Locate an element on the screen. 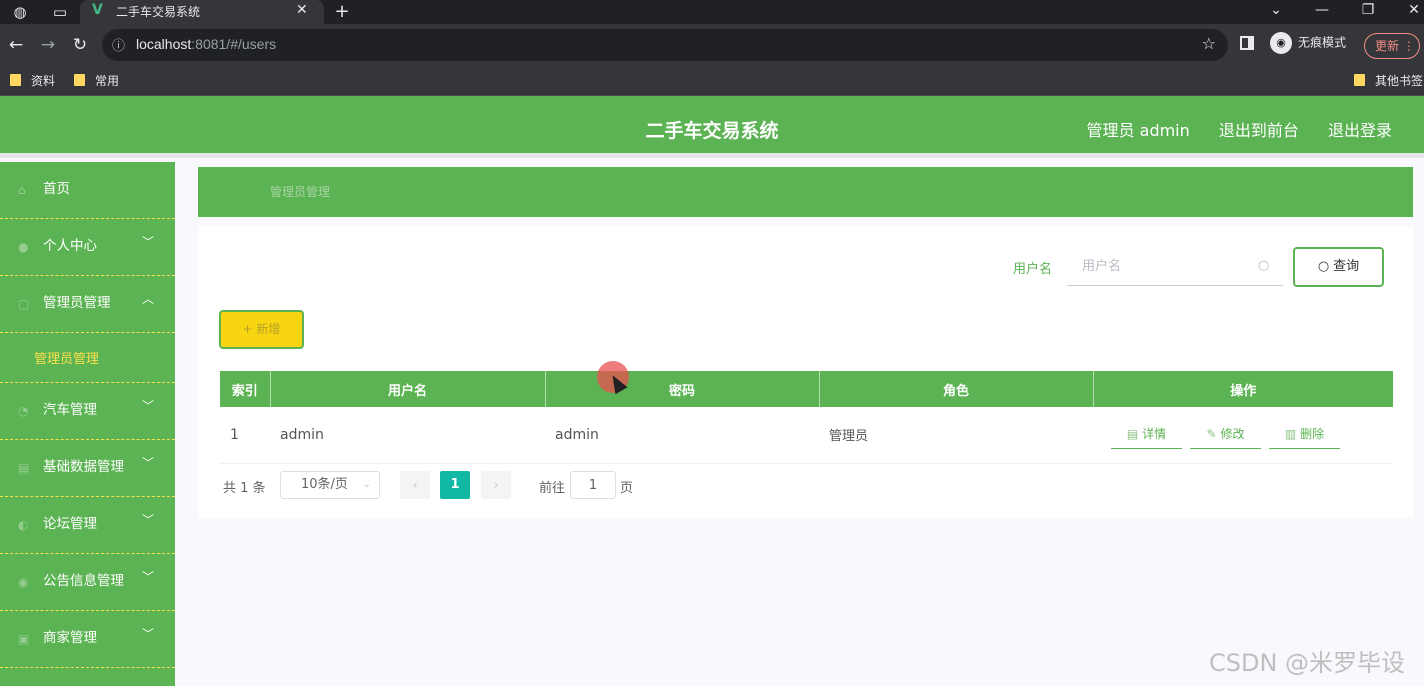 Image resolution: width=1424 pixels, height=686 pixels. shop-icon: ▣ is located at coordinates (24, 639).